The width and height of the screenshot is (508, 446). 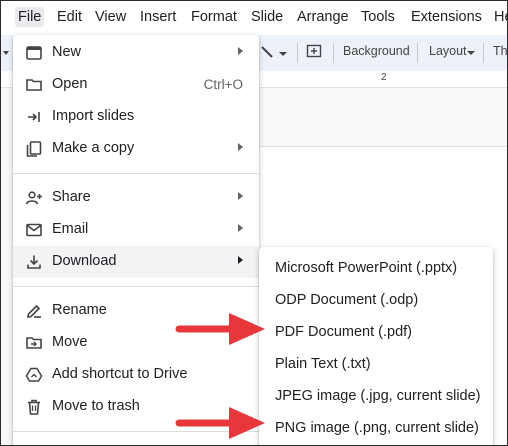 What do you see at coordinates (84, 261) in the screenshot?
I see `menu-item-label: Download` at bounding box center [84, 261].